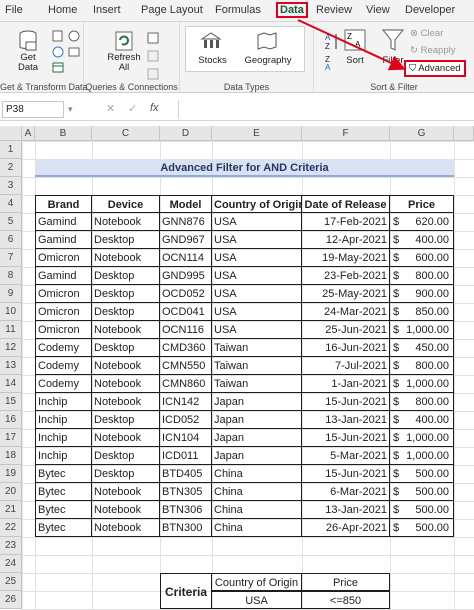 The height and width of the screenshot is (610, 474). I want to click on price-value: 900.00, so click(432, 294).